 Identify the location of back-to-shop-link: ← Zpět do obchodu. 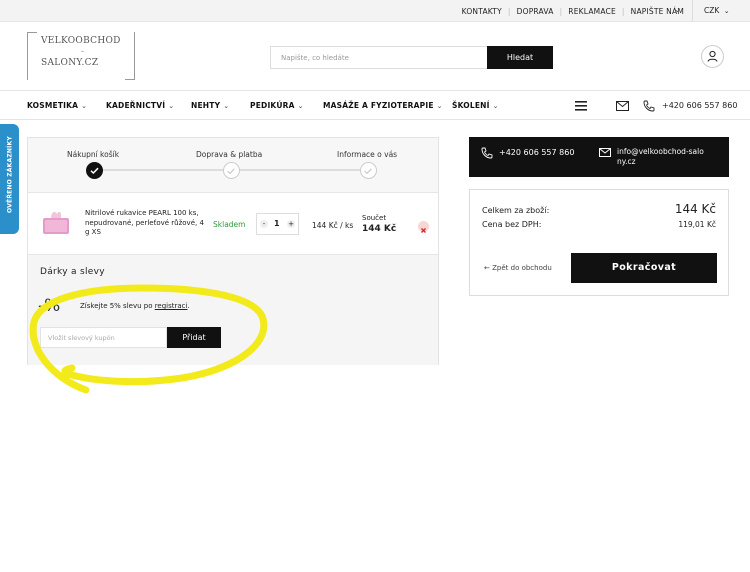
(518, 268).